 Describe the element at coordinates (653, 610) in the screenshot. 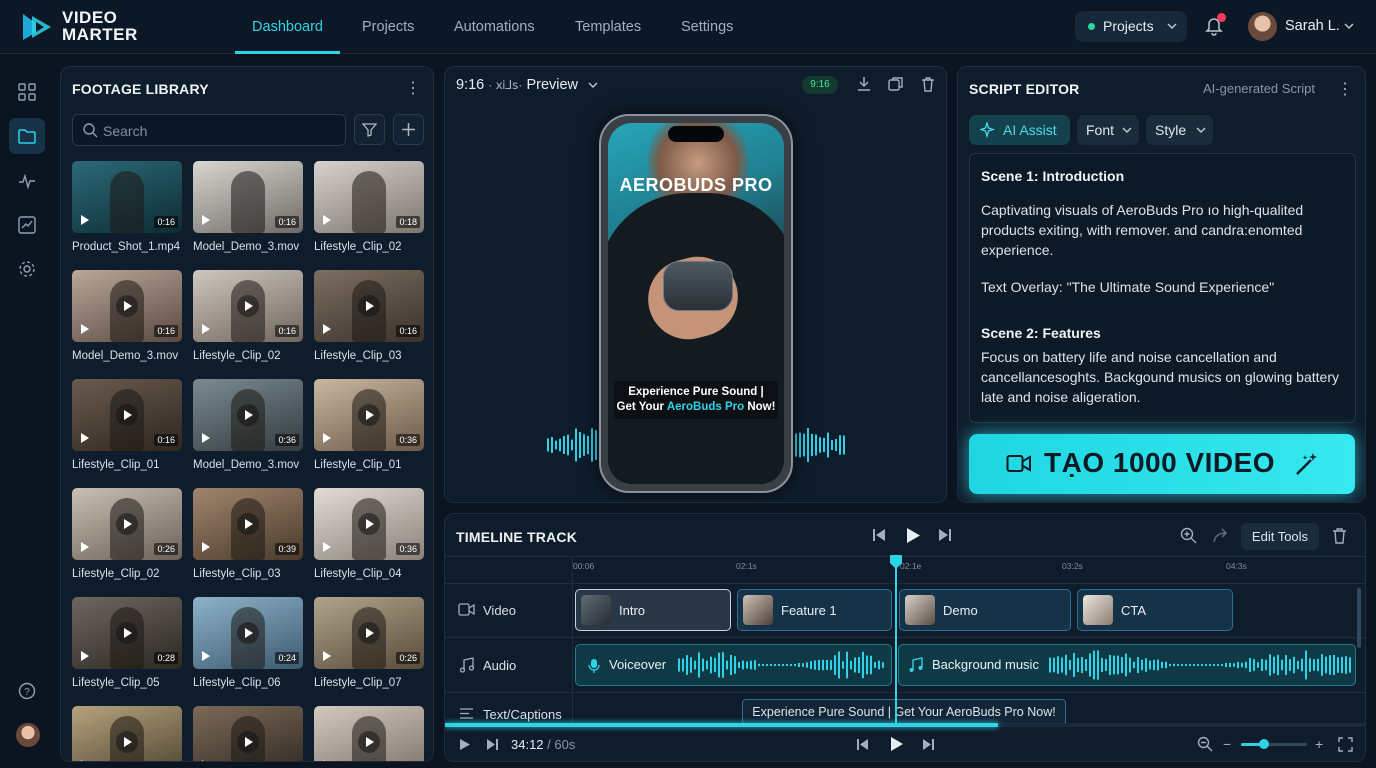

I see `clip-intro: Intro` at that location.